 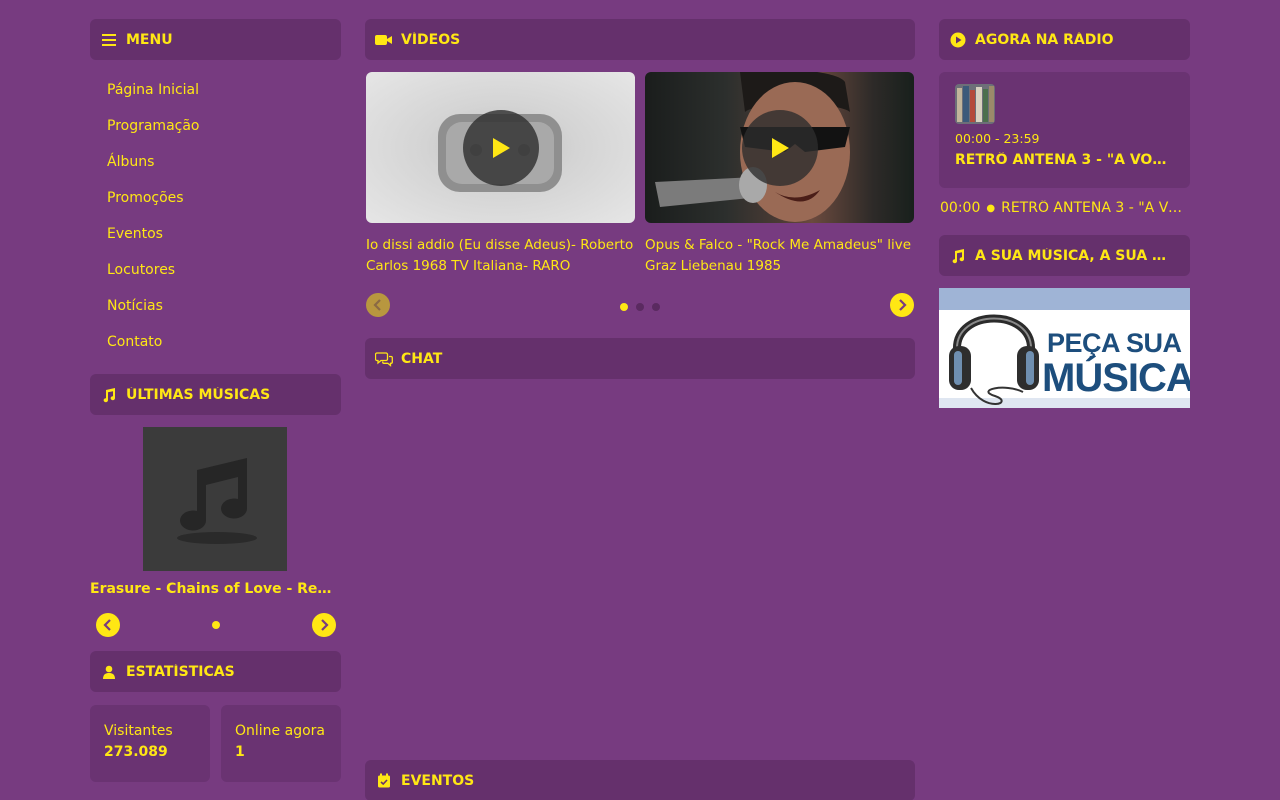 What do you see at coordinates (222, 205) in the screenshot?
I see `menu-item-promotions: Promoções` at bounding box center [222, 205].